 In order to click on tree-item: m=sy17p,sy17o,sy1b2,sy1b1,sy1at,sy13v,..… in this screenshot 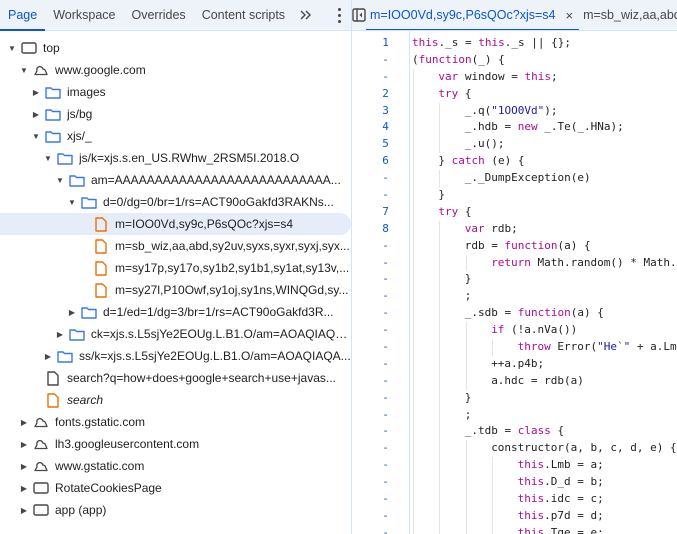, I will do `click(175, 268)`.